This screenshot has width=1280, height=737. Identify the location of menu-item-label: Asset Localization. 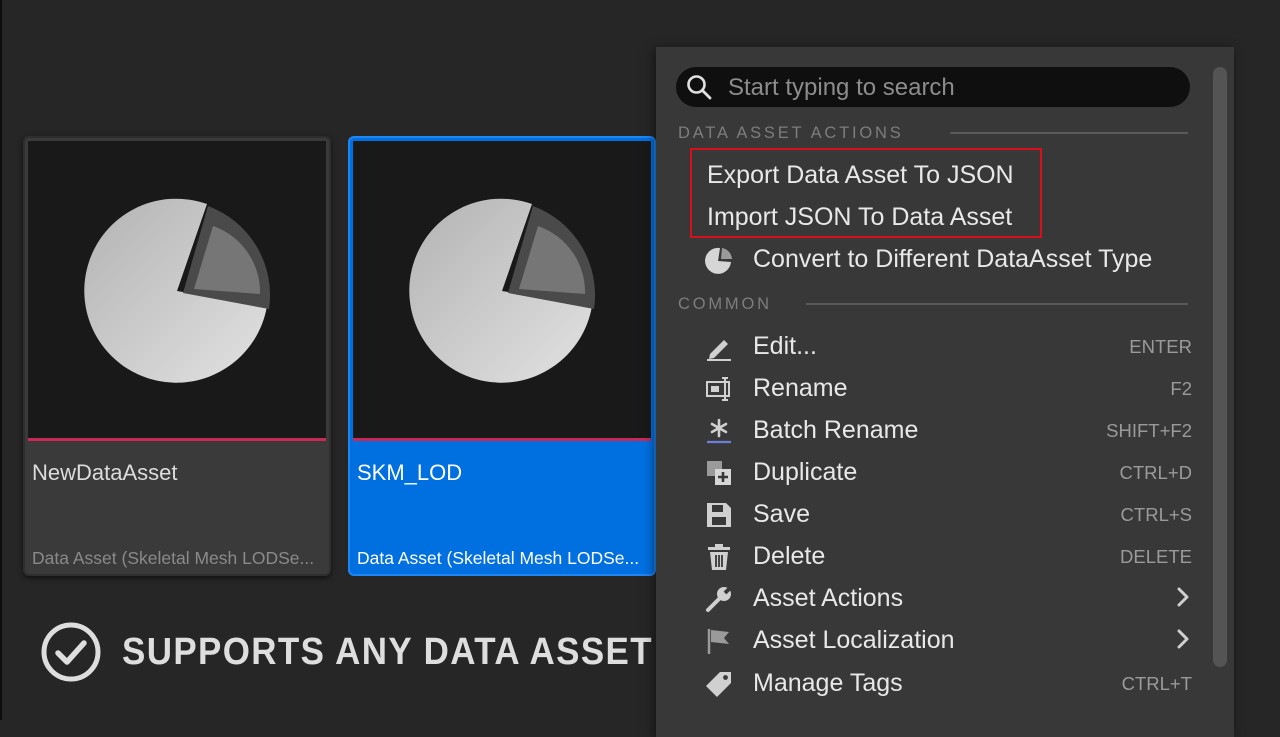
(854, 640).